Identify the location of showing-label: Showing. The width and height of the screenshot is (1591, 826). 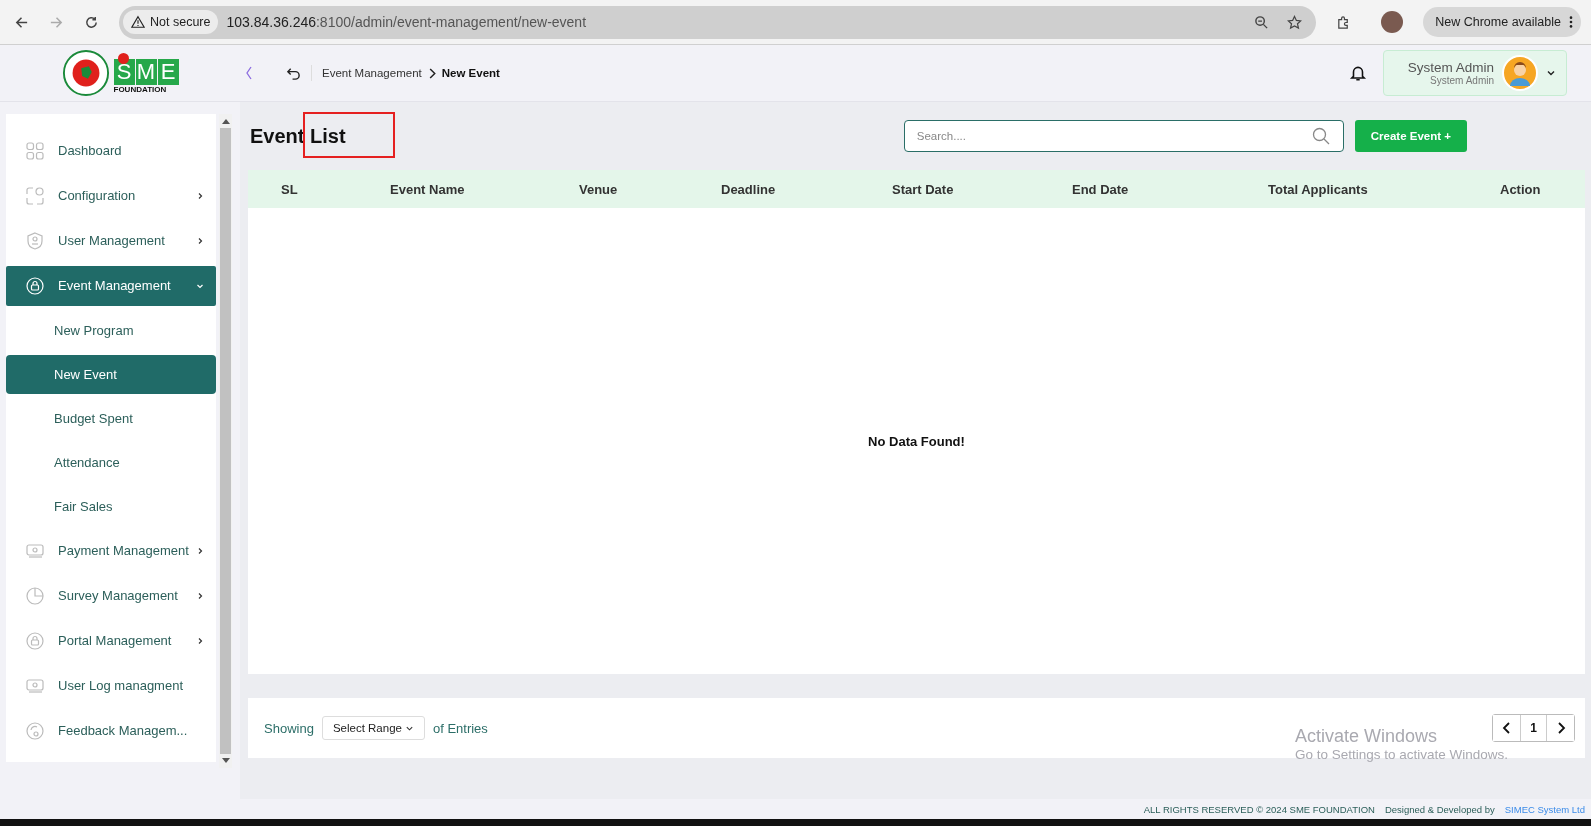
(289, 728).